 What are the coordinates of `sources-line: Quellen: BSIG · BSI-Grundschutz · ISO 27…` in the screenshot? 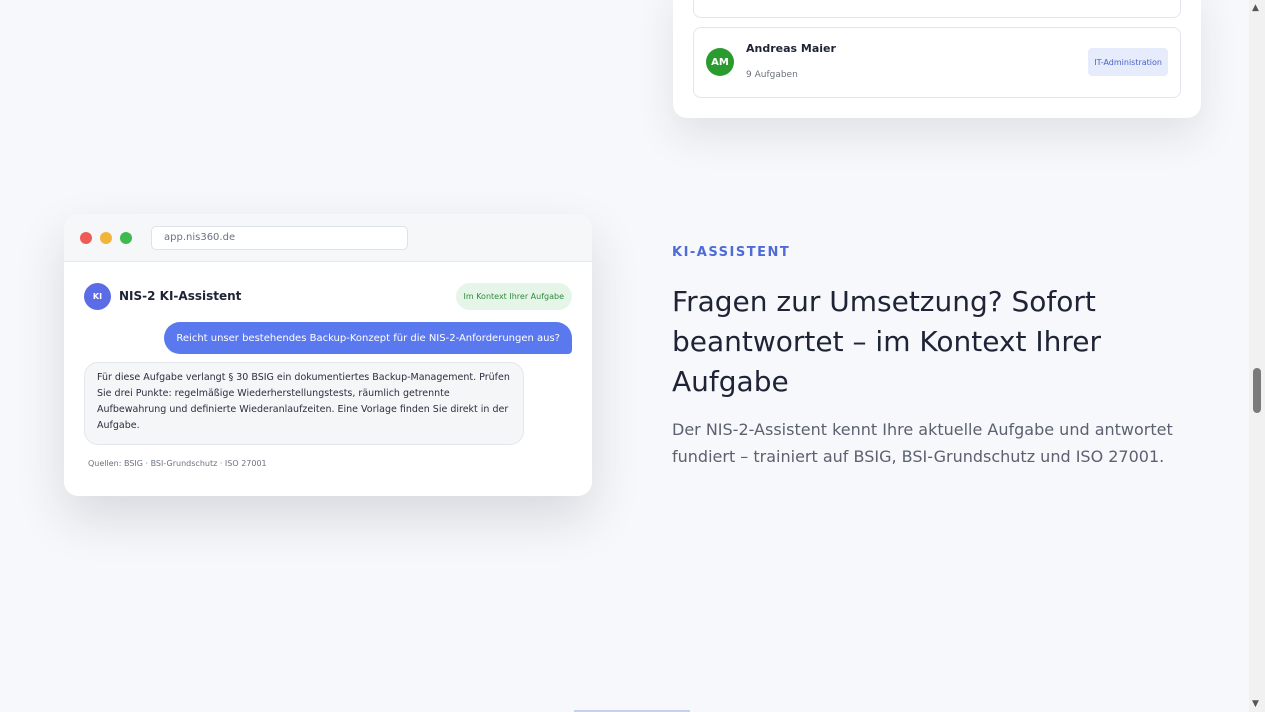 It's located at (177, 463).